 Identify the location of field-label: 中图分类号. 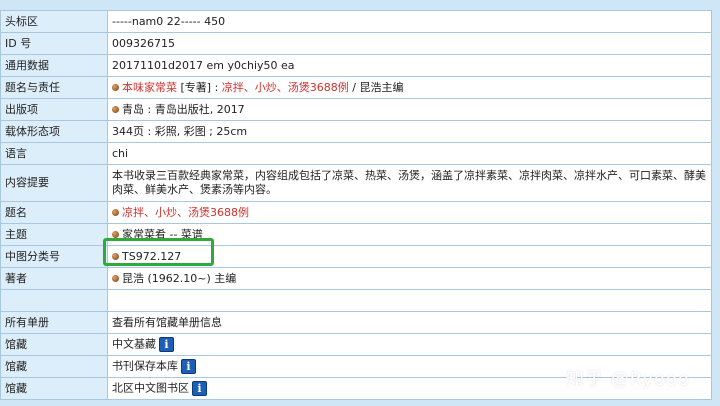
(54, 256).